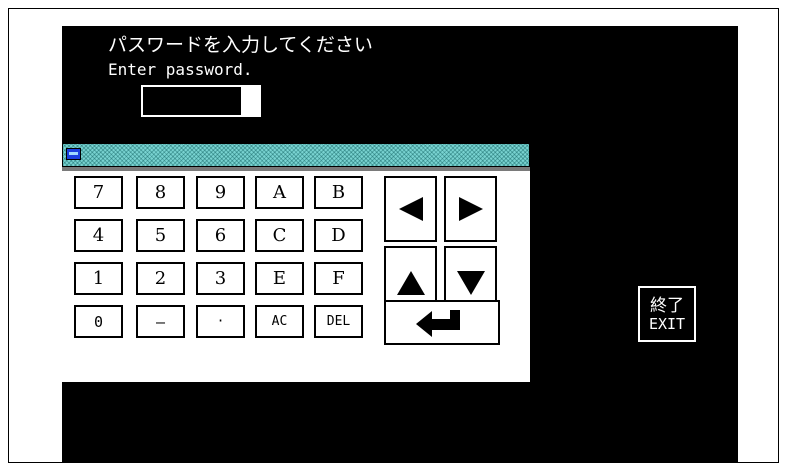 The width and height of the screenshot is (789, 469). What do you see at coordinates (98, 278) in the screenshot?
I see `key-1: 1` at bounding box center [98, 278].